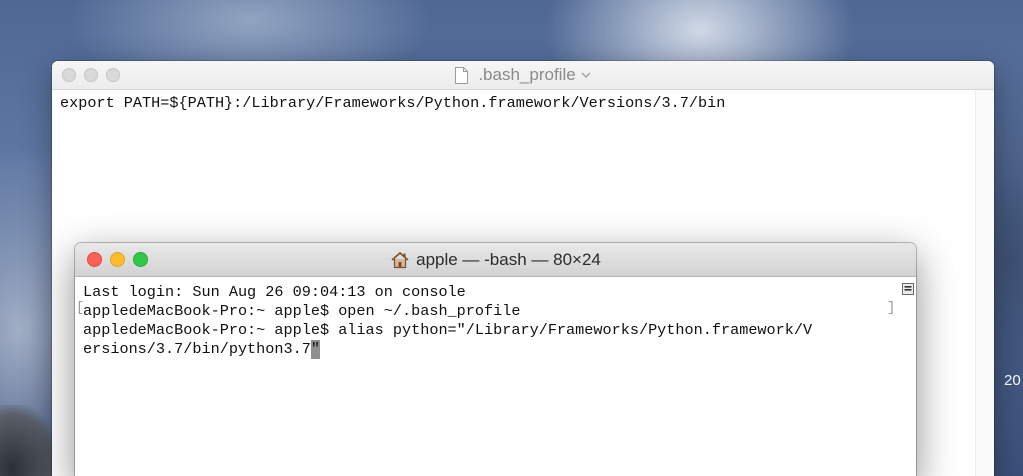 The image size is (1023, 476). I want to click on desktop-clock-fragment: 20, so click(1012, 380).